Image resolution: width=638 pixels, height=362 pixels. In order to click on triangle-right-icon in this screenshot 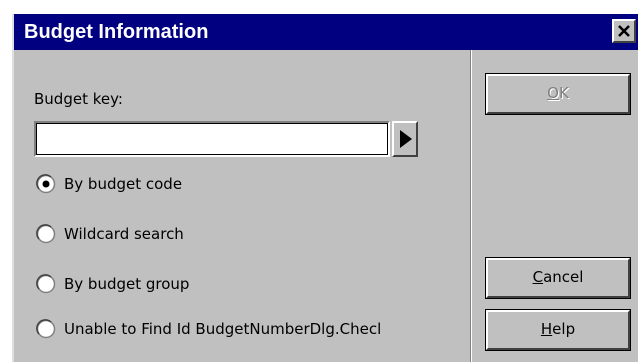, I will do `click(406, 139)`.